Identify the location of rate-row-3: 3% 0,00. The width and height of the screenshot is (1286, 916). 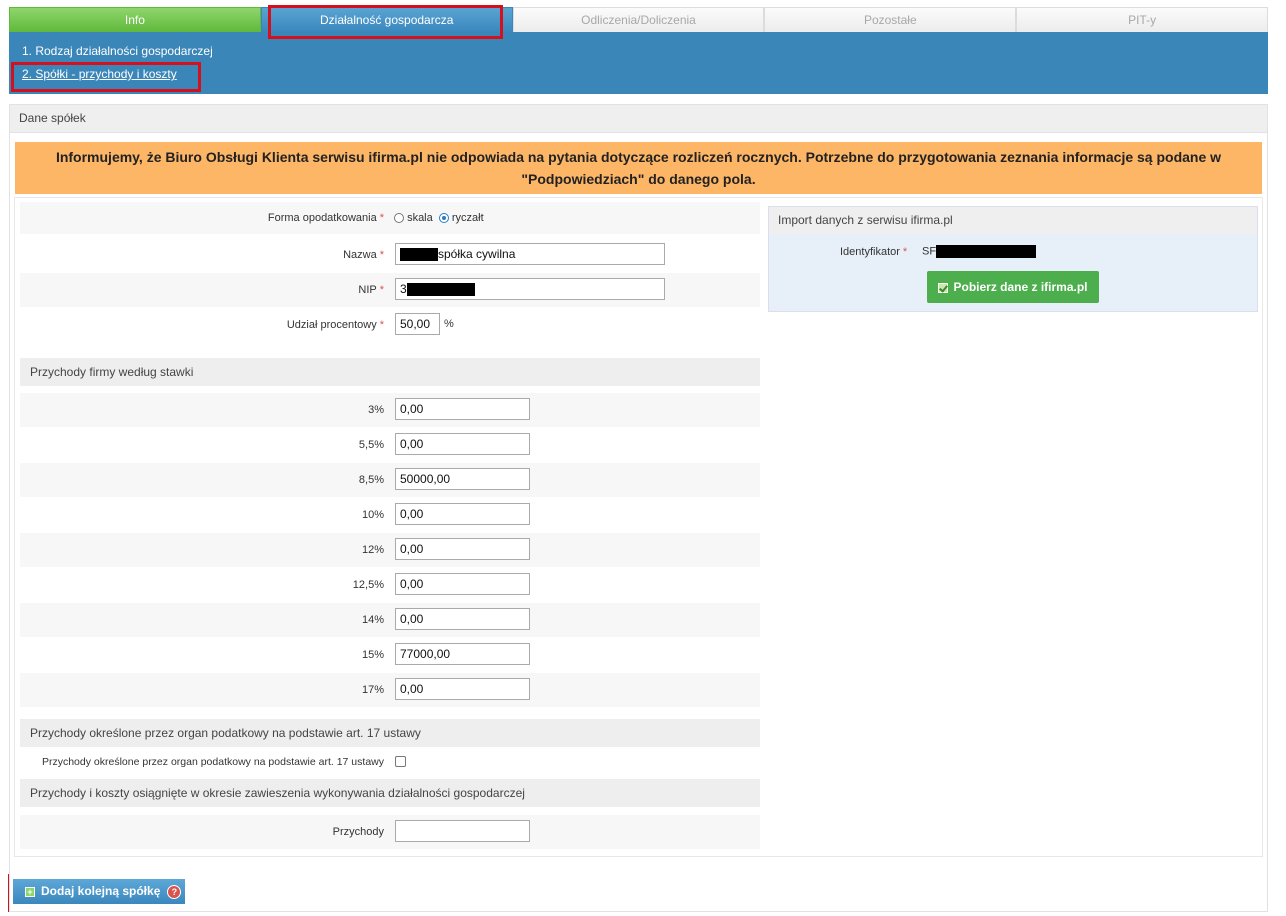
(390, 410).